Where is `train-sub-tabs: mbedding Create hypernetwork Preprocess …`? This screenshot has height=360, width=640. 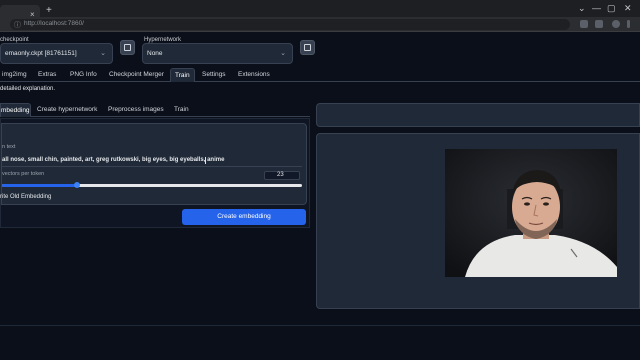
train-sub-tabs: mbedding Create hypernetwork Preprocess … is located at coordinates (155, 110).